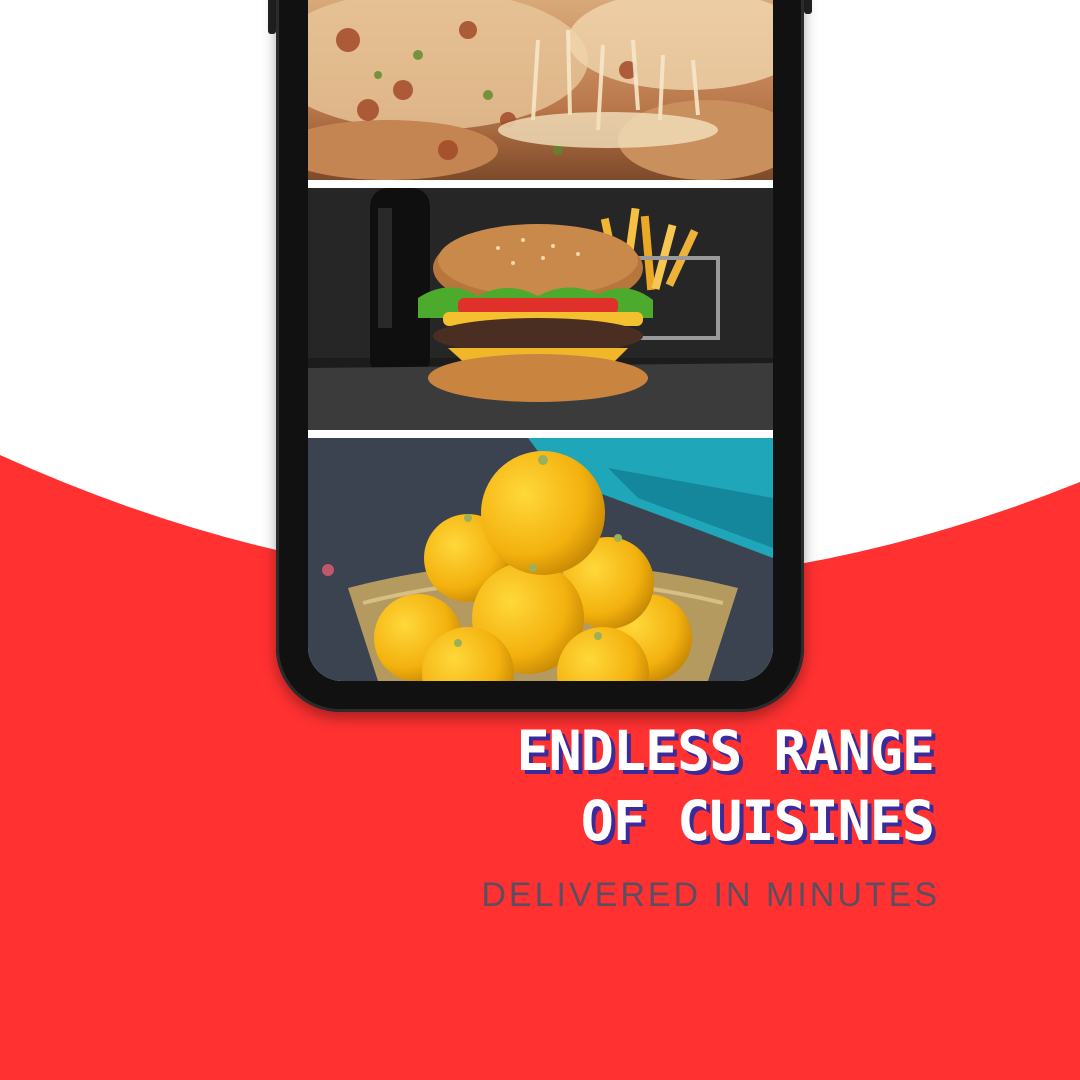 Image resolution: width=1080 pixels, height=1080 pixels. What do you see at coordinates (540, 309) in the screenshot?
I see `burger-photo` at bounding box center [540, 309].